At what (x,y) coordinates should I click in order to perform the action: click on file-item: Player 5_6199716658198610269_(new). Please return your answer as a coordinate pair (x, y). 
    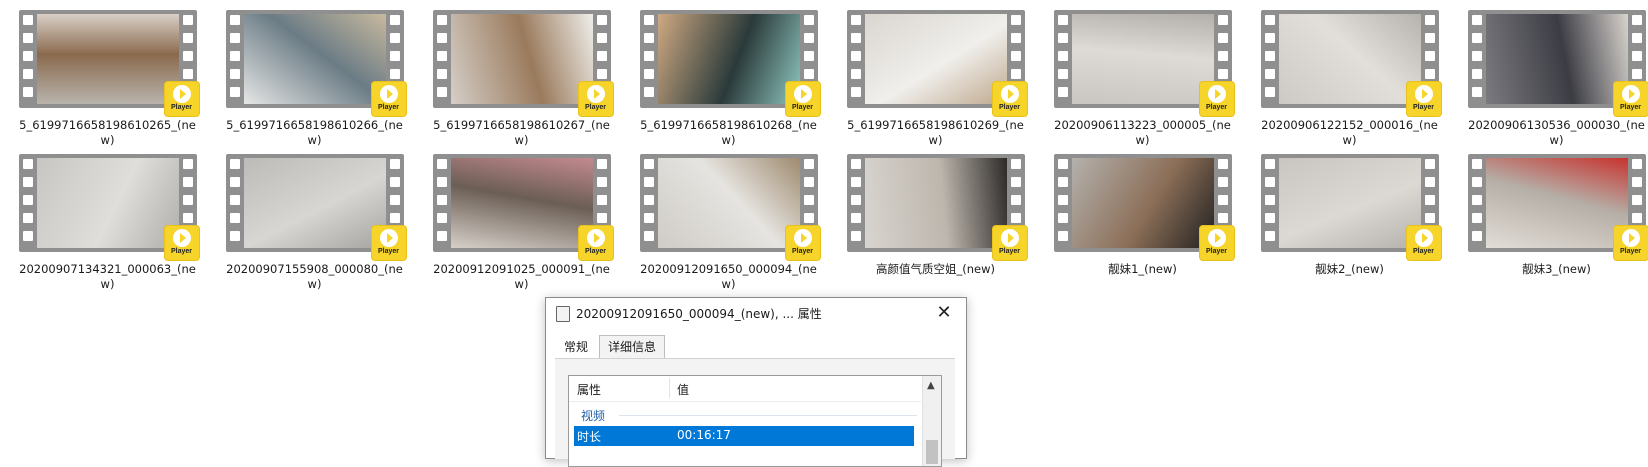
    Looking at the image, I should click on (935, 79).